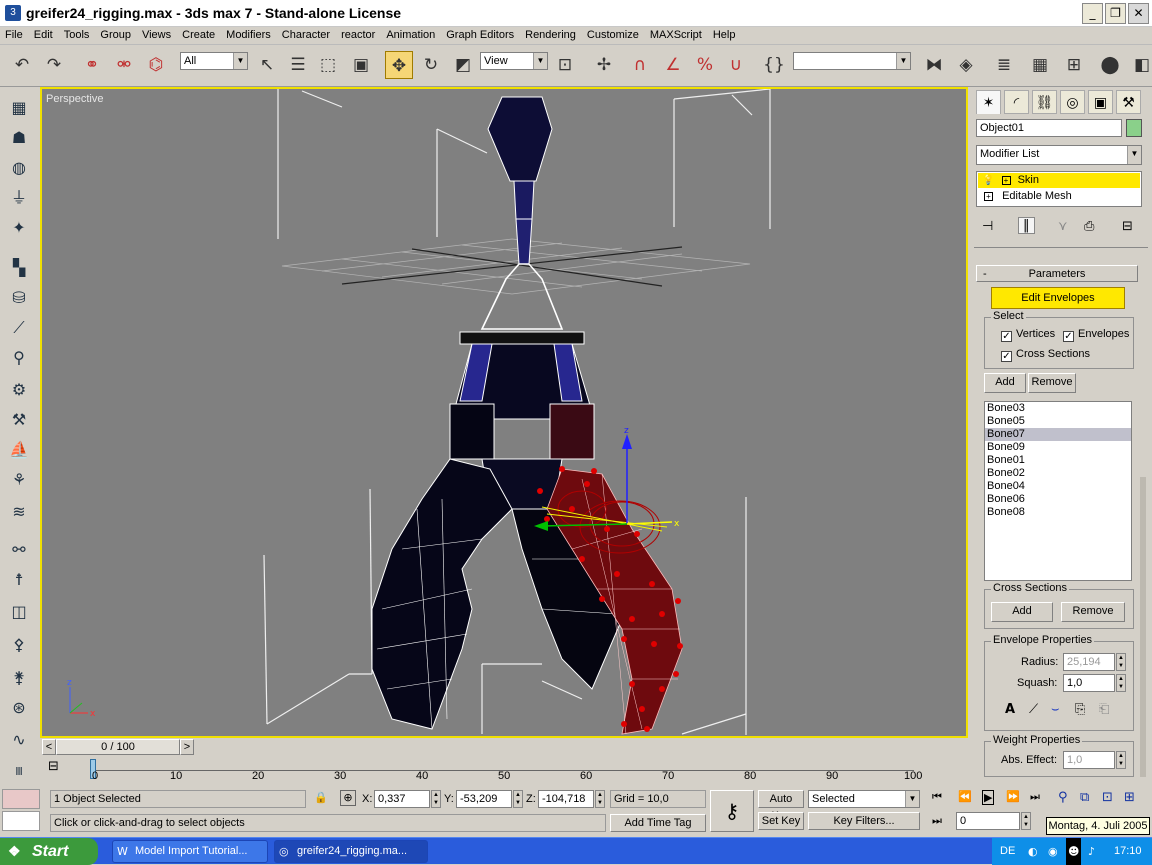 This screenshot has height=865, width=1152. Describe the element at coordinates (1074, 851) in the screenshot. I see `app-tray-icon: ☻` at that location.